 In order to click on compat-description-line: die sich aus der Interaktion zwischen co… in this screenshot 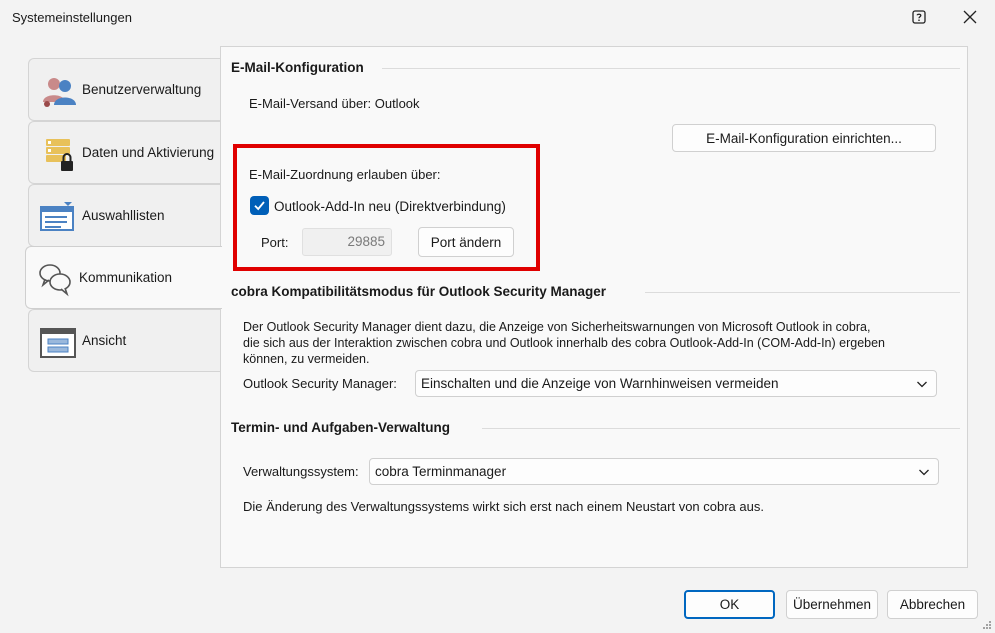, I will do `click(564, 343)`.